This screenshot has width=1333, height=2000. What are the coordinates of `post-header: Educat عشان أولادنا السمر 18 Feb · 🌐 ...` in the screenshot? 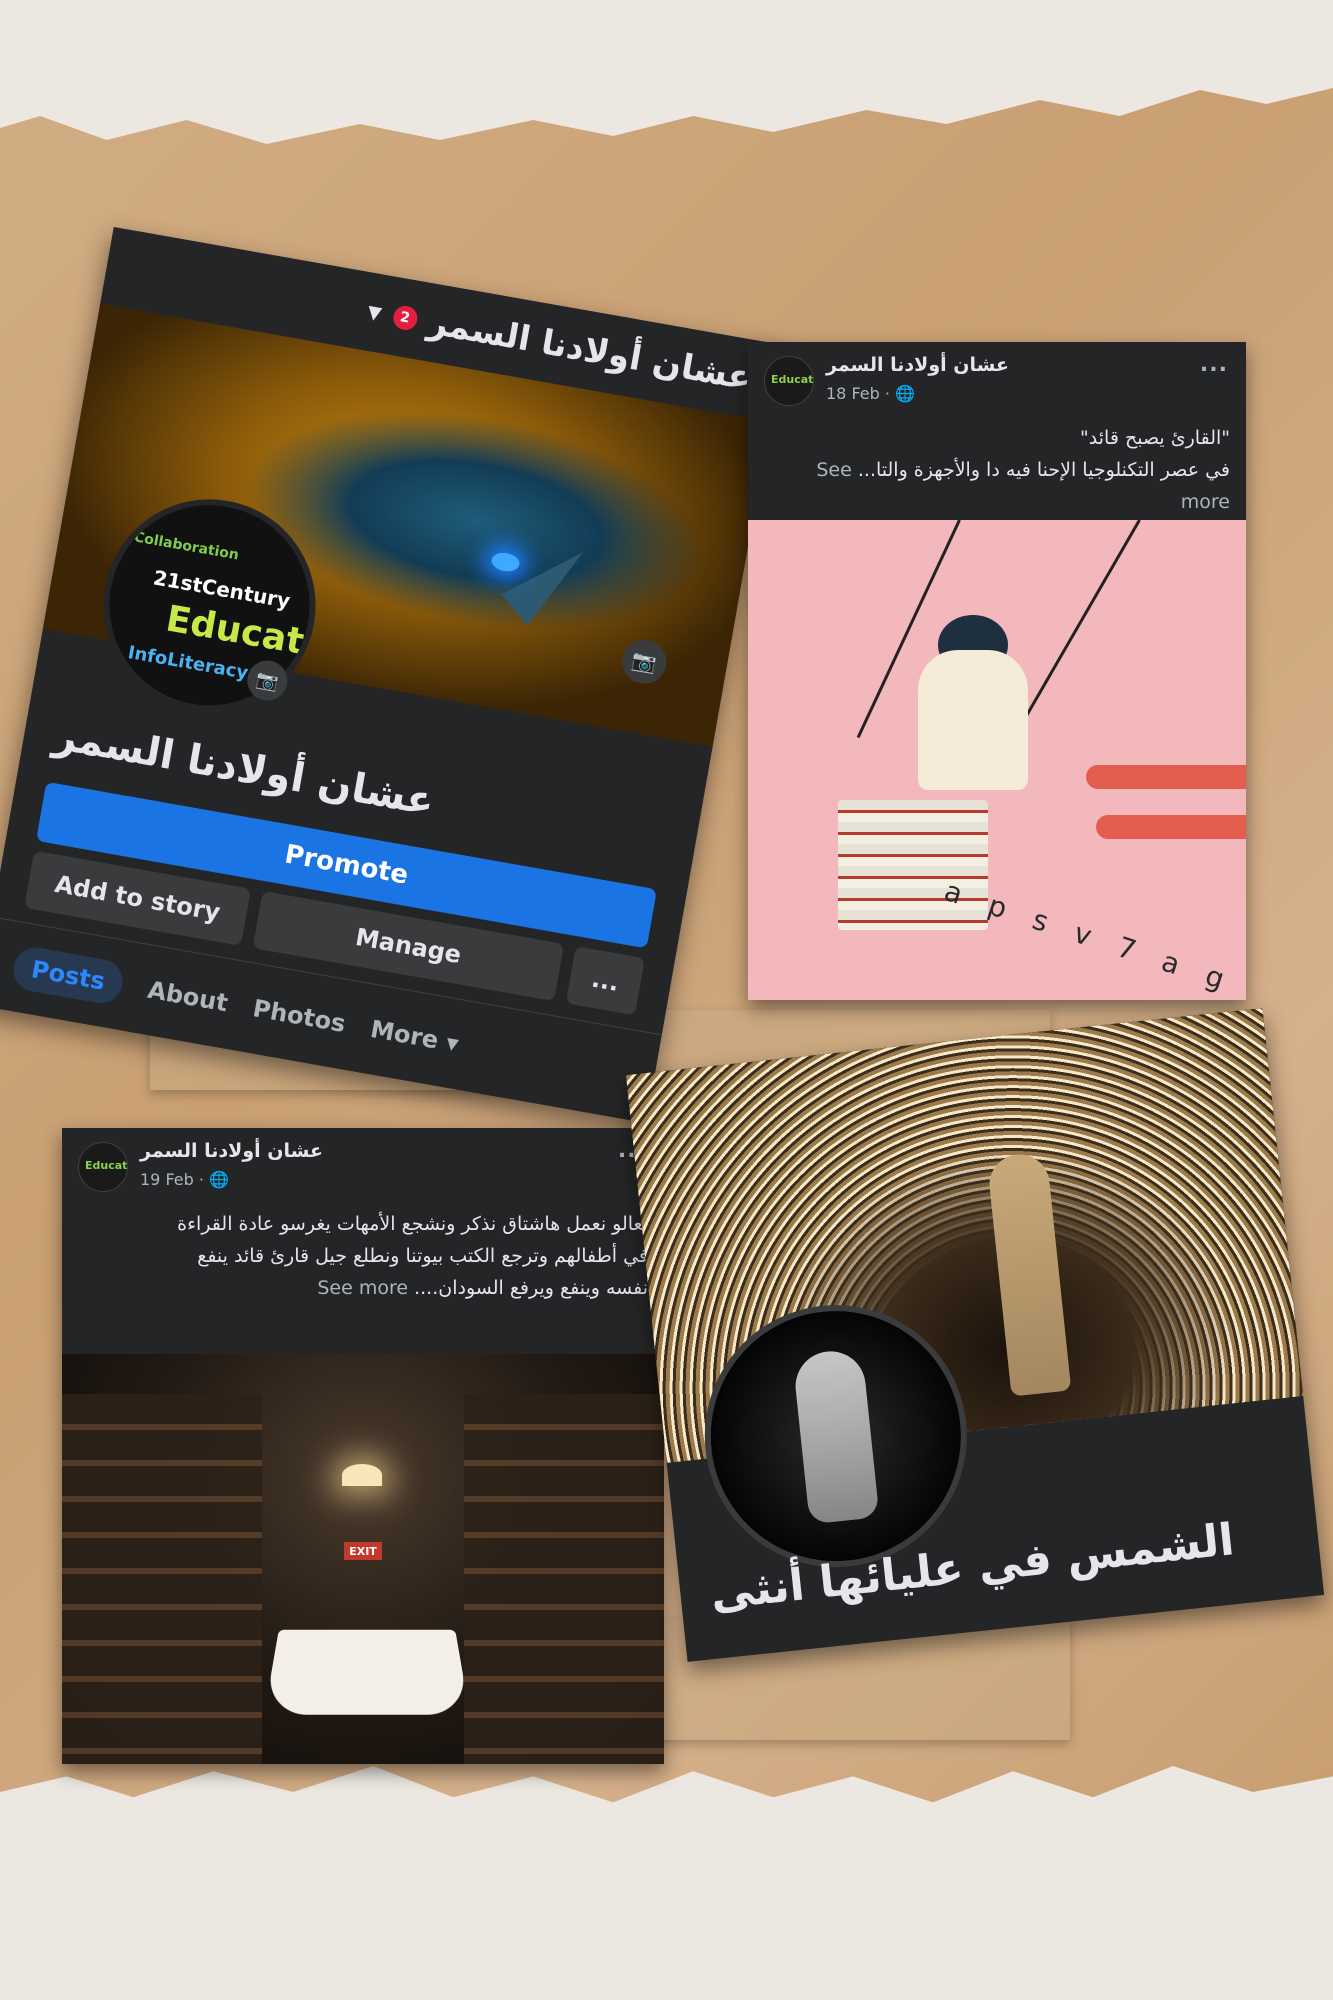 It's located at (997, 379).